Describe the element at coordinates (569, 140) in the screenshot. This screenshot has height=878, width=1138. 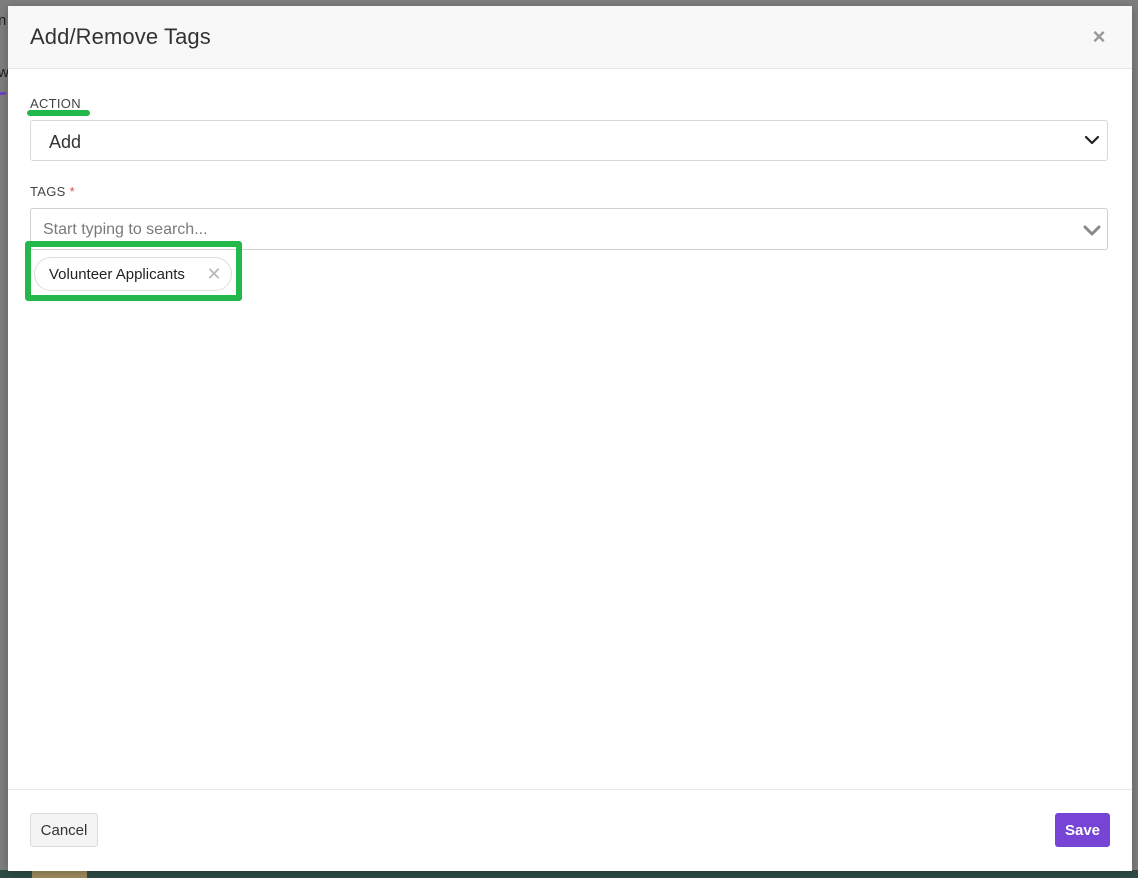
I see `action-select: Add` at that location.